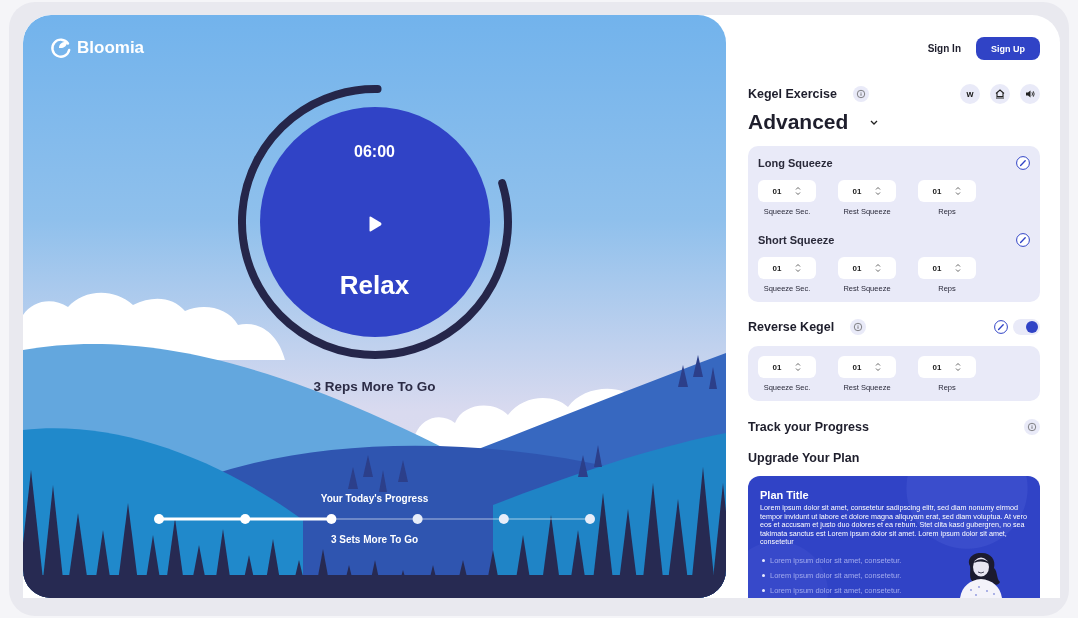 This screenshot has width=1078, height=618. I want to click on plan-title: Plan Title, so click(785, 495).